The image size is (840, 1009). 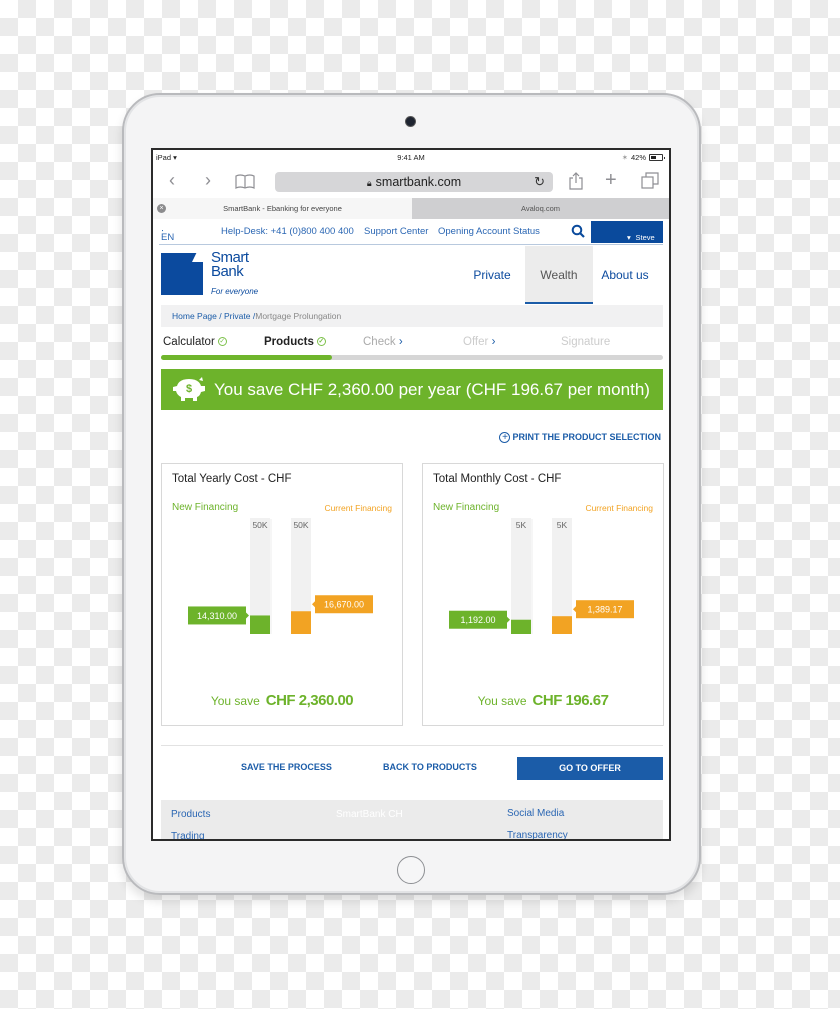 What do you see at coordinates (287, 231) in the screenshot?
I see `helpdesk-link: Help-Desk: +41 (0)800 400 400` at bounding box center [287, 231].